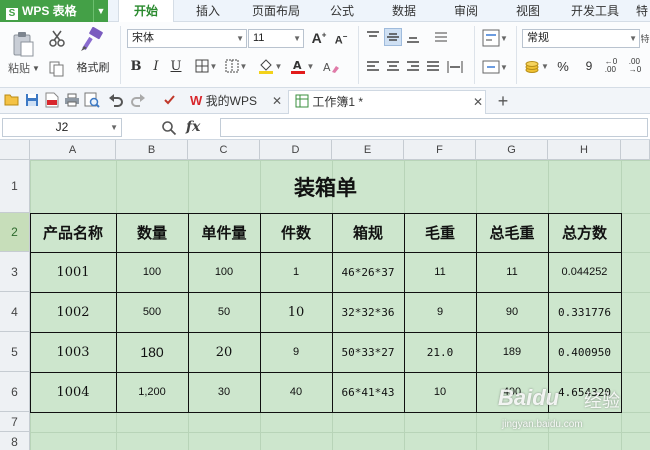 This screenshot has height=450, width=650. I want to click on data-cell: 46*26*37, so click(368, 272).